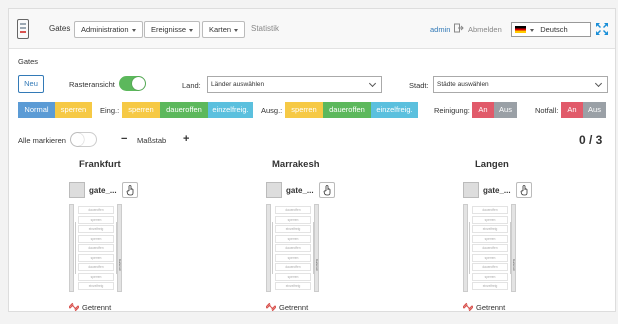 This screenshot has width=618, height=324. What do you see at coordinates (124, 139) in the screenshot?
I see `zoom-out-button: −` at bounding box center [124, 139].